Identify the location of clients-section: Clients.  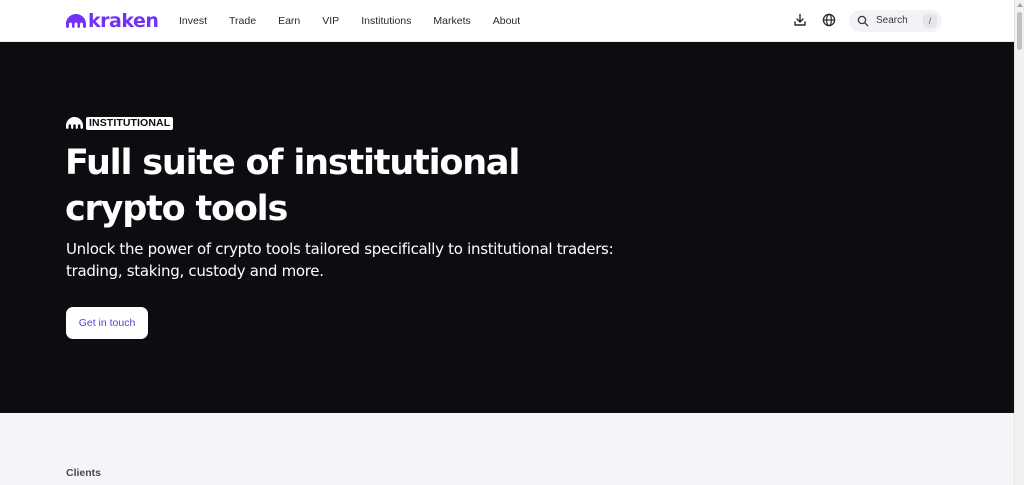
(507, 449).